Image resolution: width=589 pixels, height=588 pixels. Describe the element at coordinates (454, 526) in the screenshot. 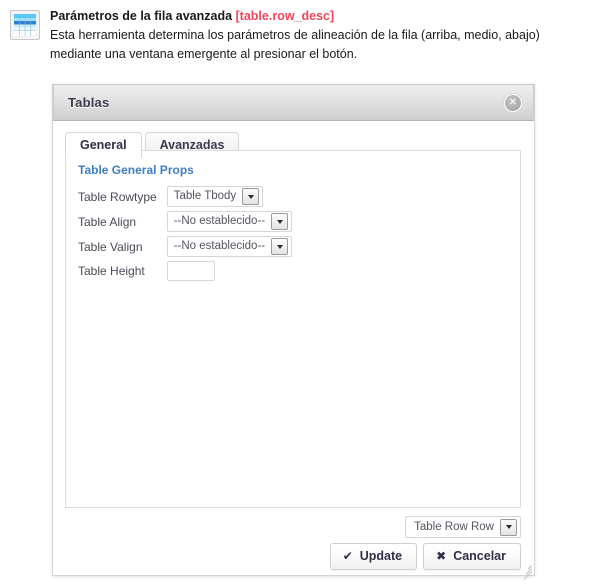

I see `scope-select-value: Table Row Row` at that location.